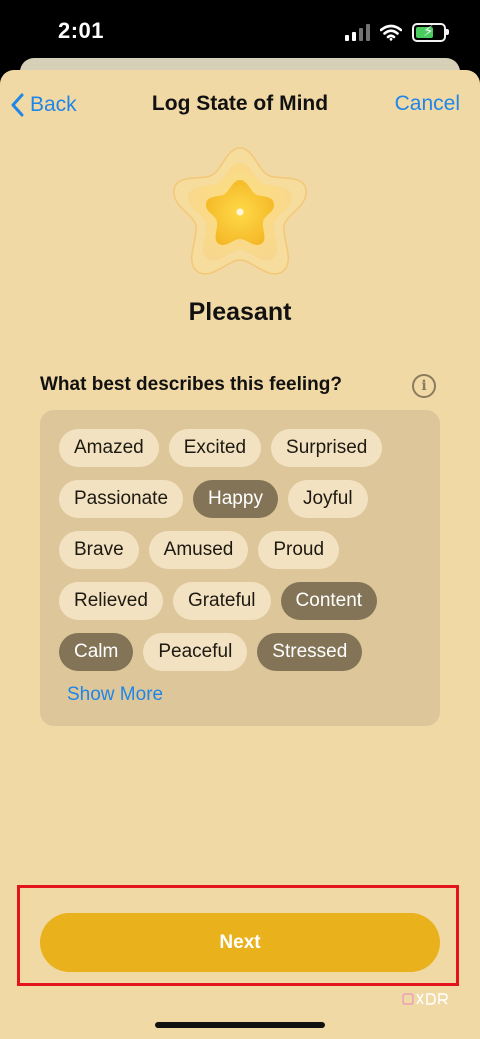 This screenshot has width=480, height=1039. What do you see at coordinates (329, 601) in the screenshot?
I see `tag-content: Content` at bounding box center [329, 601].